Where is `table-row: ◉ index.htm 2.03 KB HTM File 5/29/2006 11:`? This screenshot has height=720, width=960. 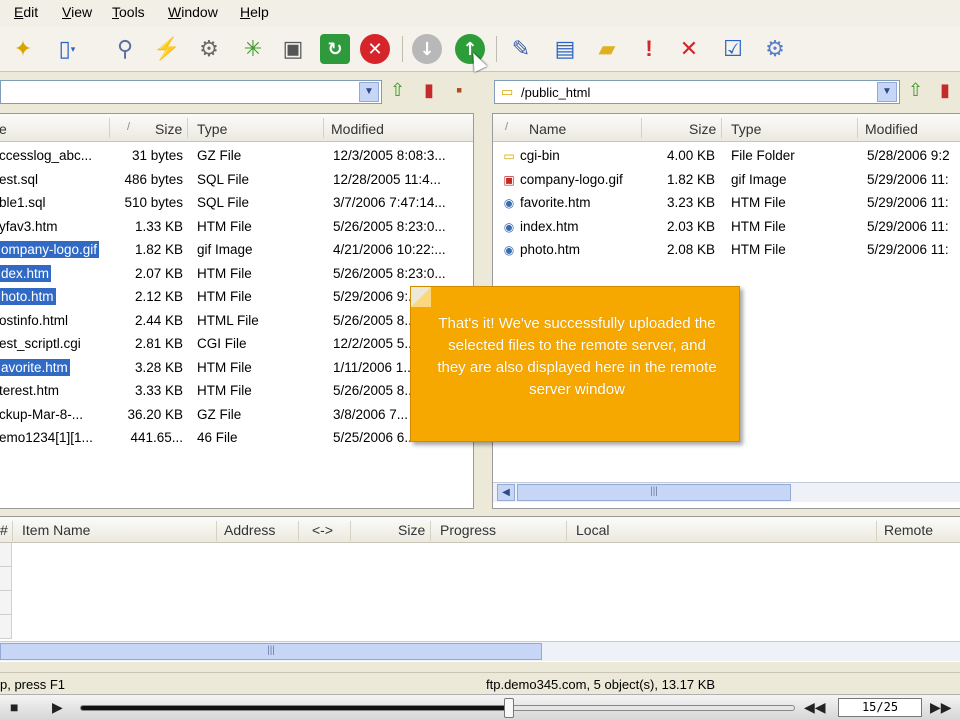 table-row: ◉ index.htm 2.03 KB HTM File 5/29/2006 11: is located at coordinates (726, 226).